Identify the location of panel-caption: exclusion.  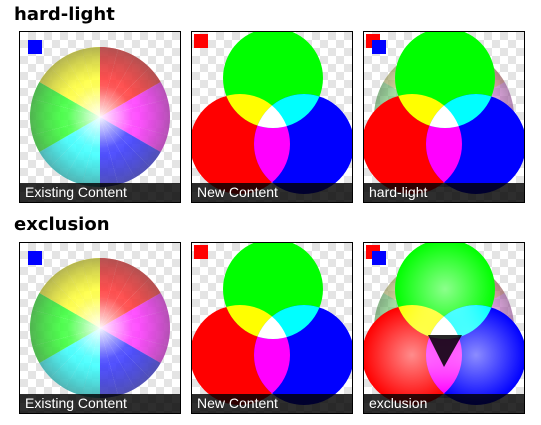
(444, 403).